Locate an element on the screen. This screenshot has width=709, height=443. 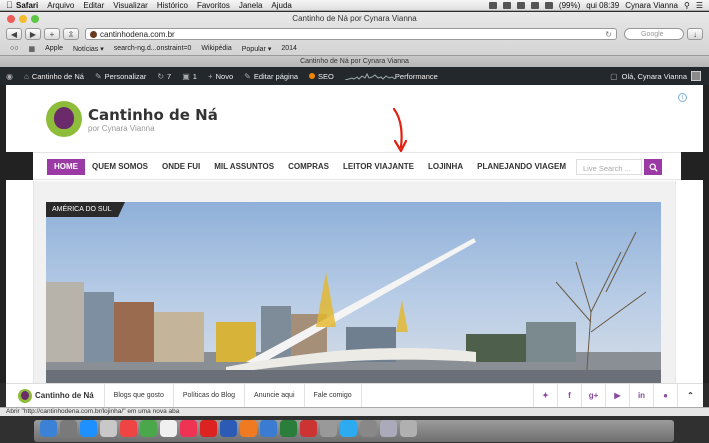
acrobat-icon is located at coordinates (208, 428).